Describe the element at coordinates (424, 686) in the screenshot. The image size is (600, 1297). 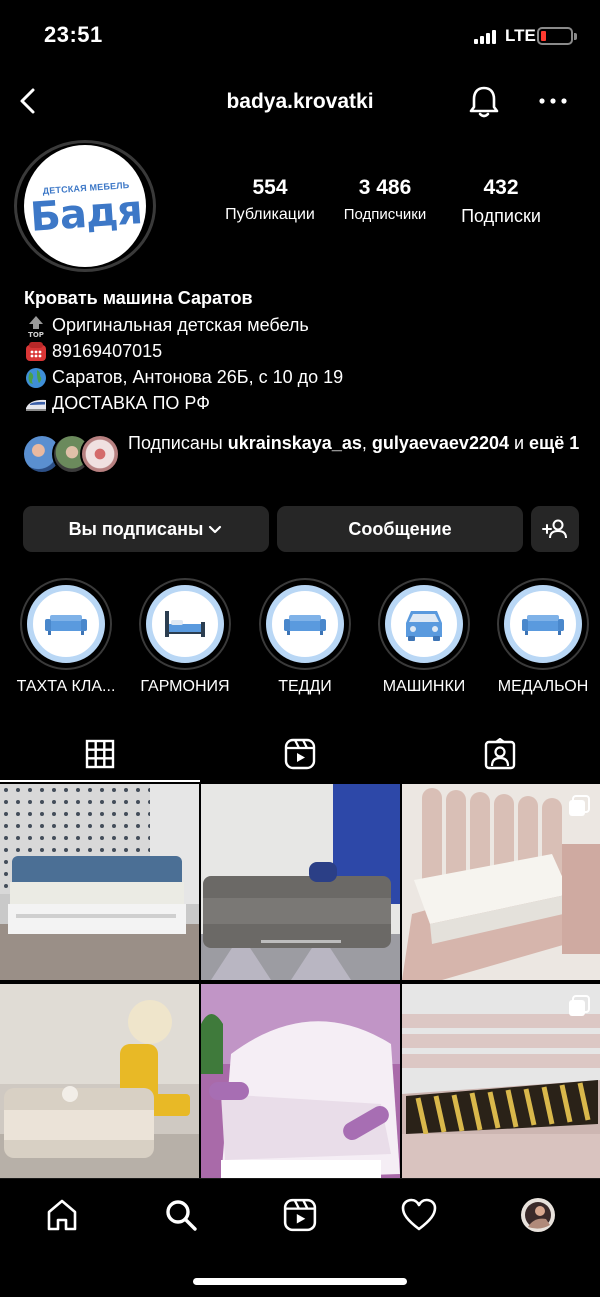
I see `highlight-label: МАШИНКИ` at that location.